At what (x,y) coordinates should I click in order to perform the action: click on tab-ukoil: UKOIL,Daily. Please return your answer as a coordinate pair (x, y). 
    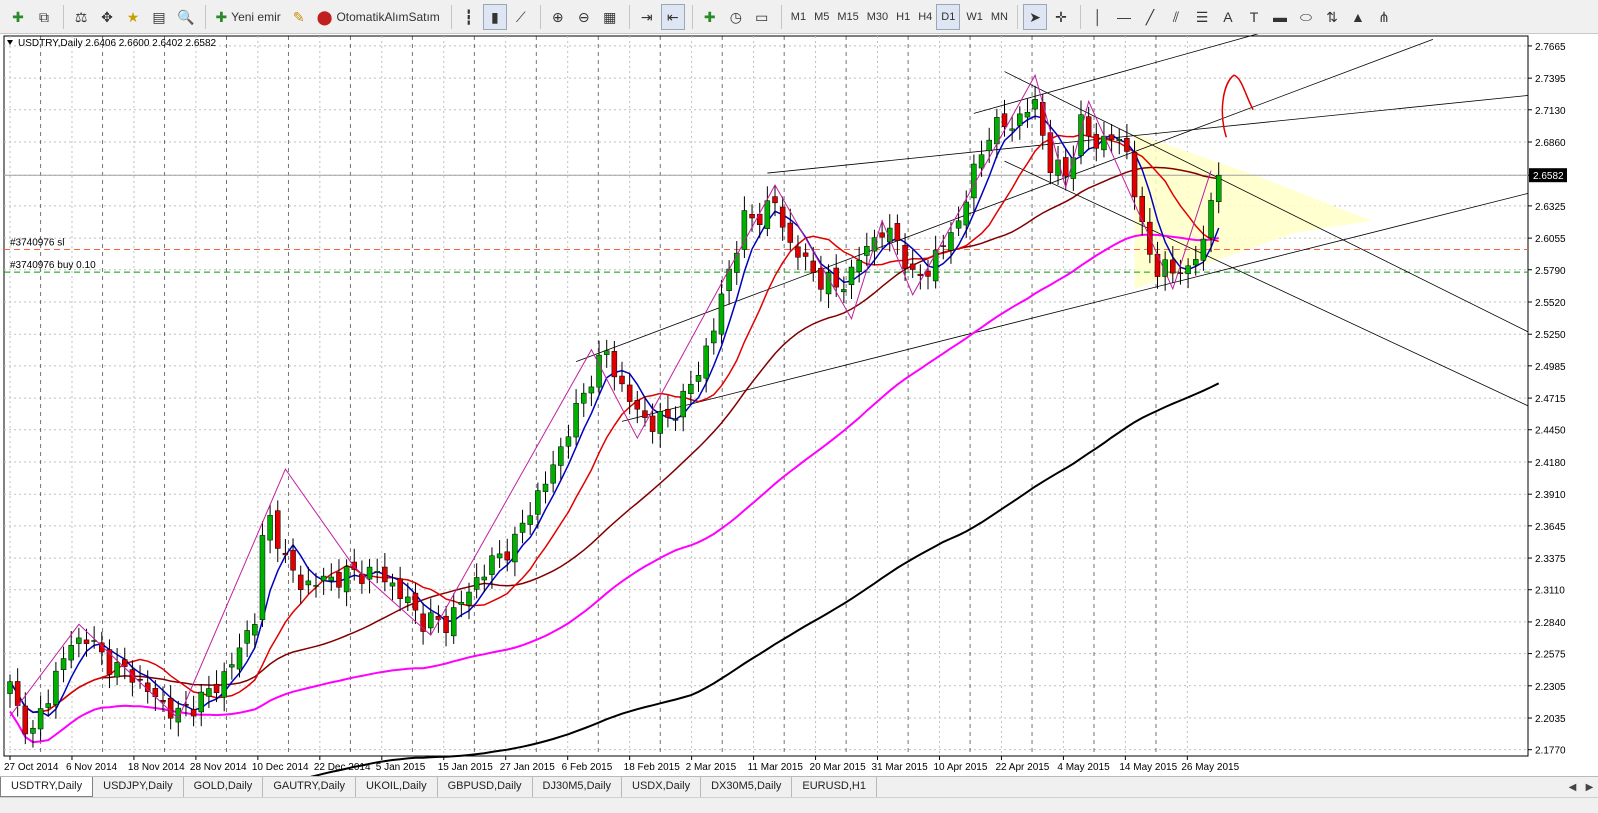
    Looking at the image, I should click on (397, 787).